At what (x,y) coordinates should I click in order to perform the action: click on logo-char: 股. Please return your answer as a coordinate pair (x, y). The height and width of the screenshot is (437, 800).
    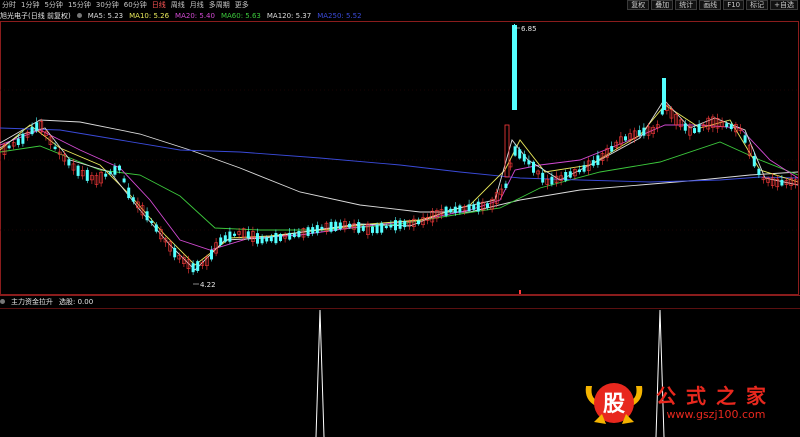
    Looking at the image, I should click on (614, 404).